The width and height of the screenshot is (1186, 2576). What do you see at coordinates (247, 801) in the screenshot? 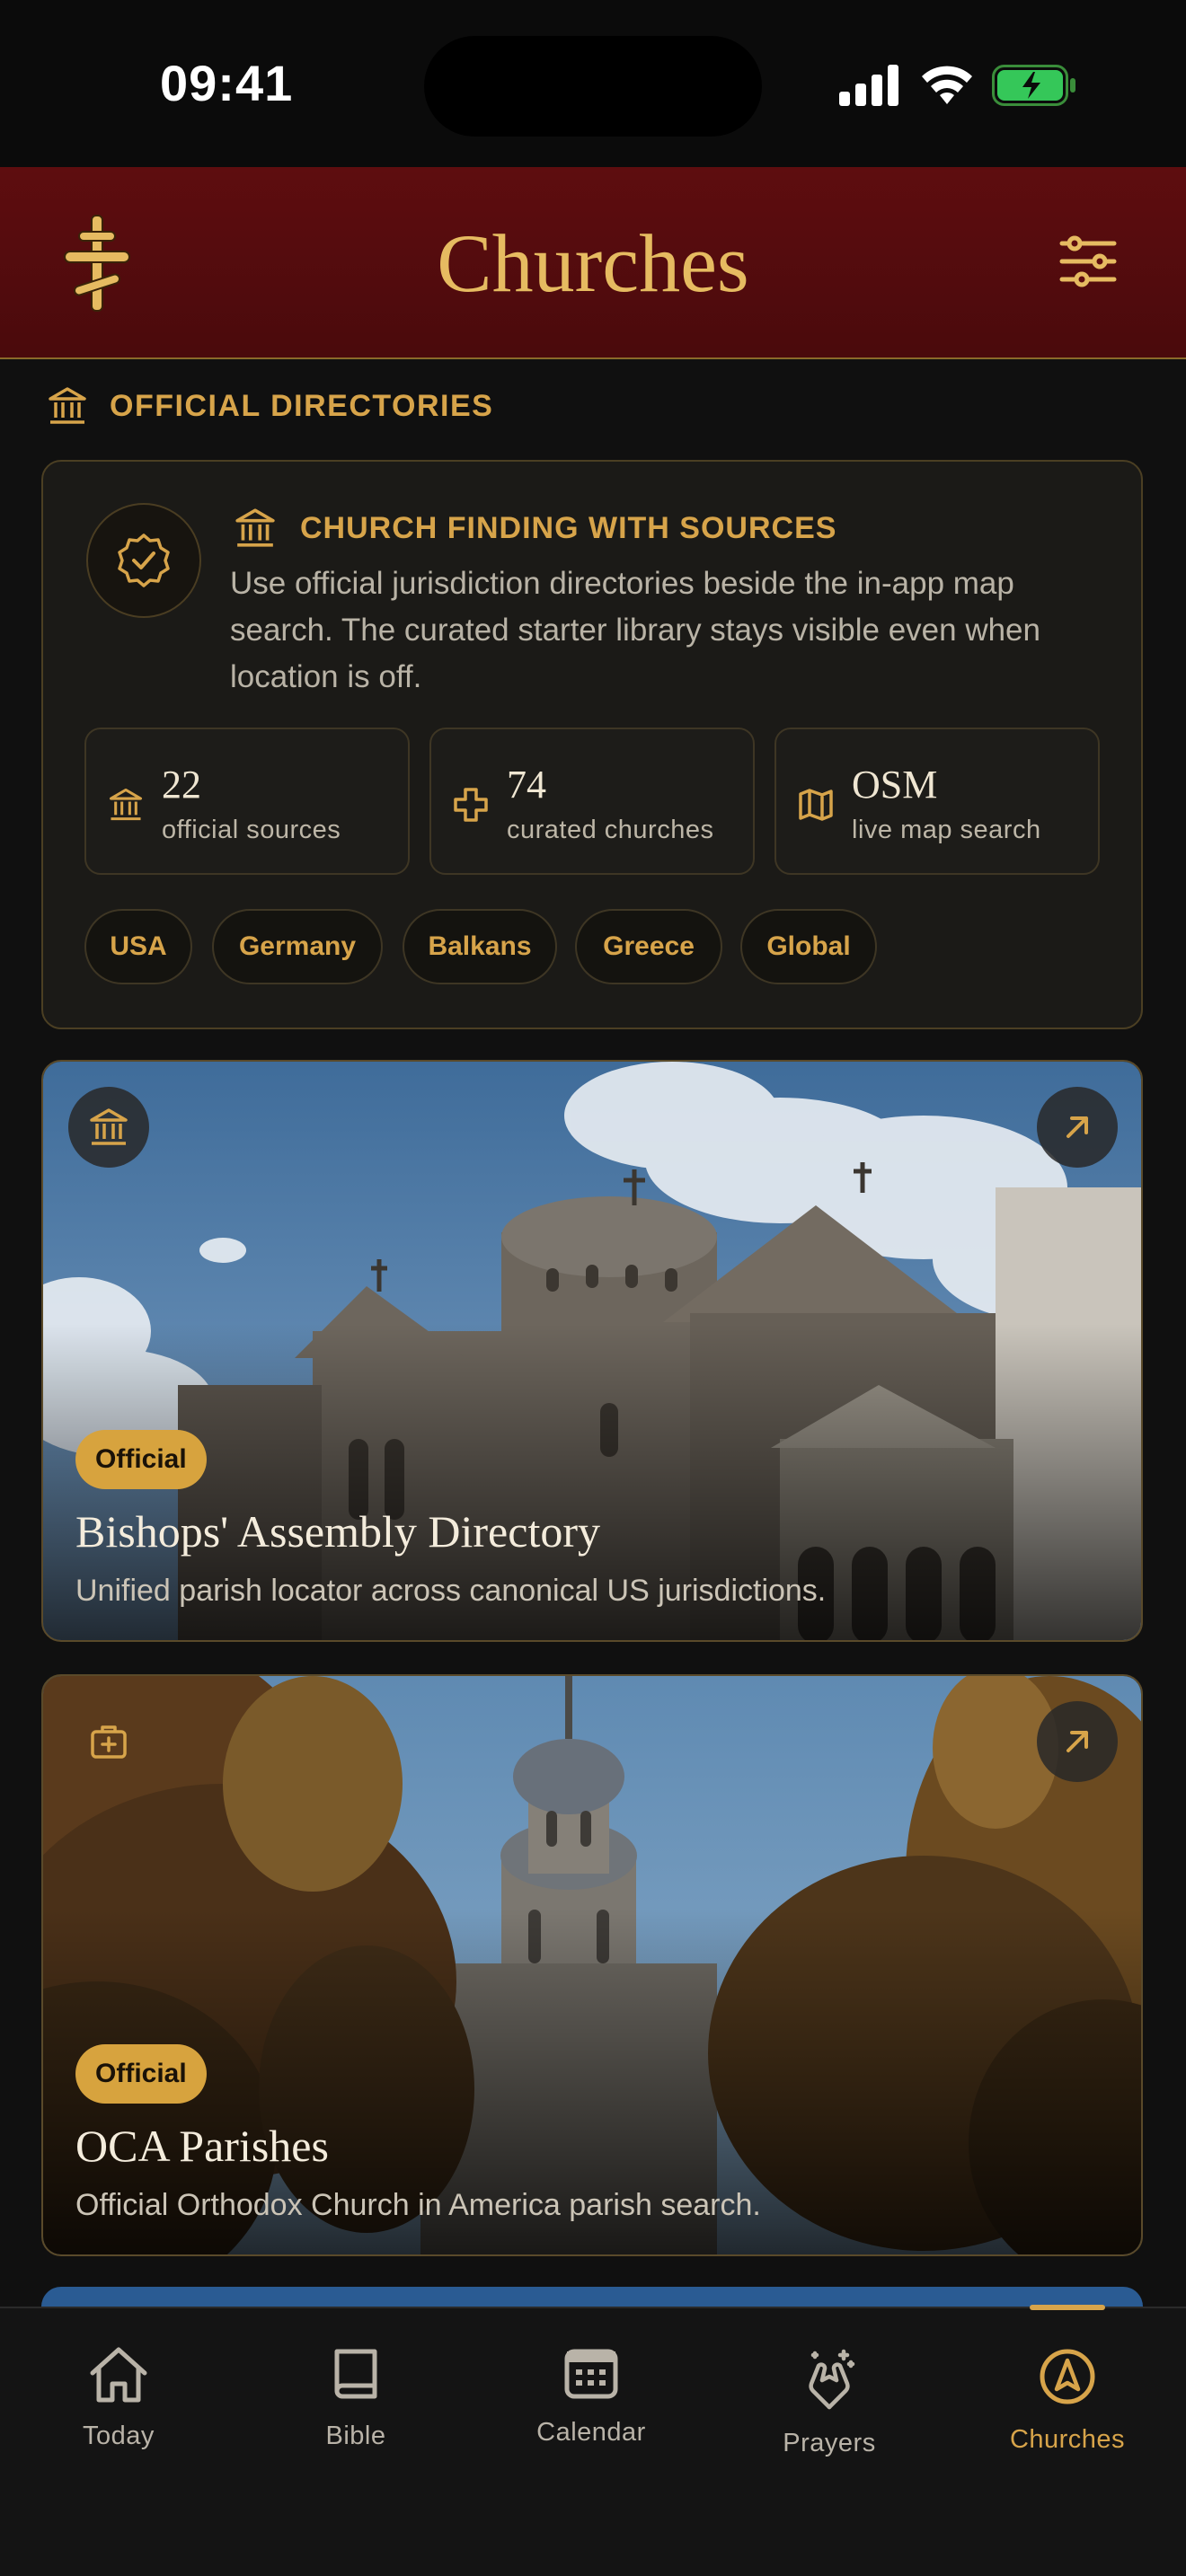
I see `stat-official-sources: 22 official sources` at bounding box center [247, 801].